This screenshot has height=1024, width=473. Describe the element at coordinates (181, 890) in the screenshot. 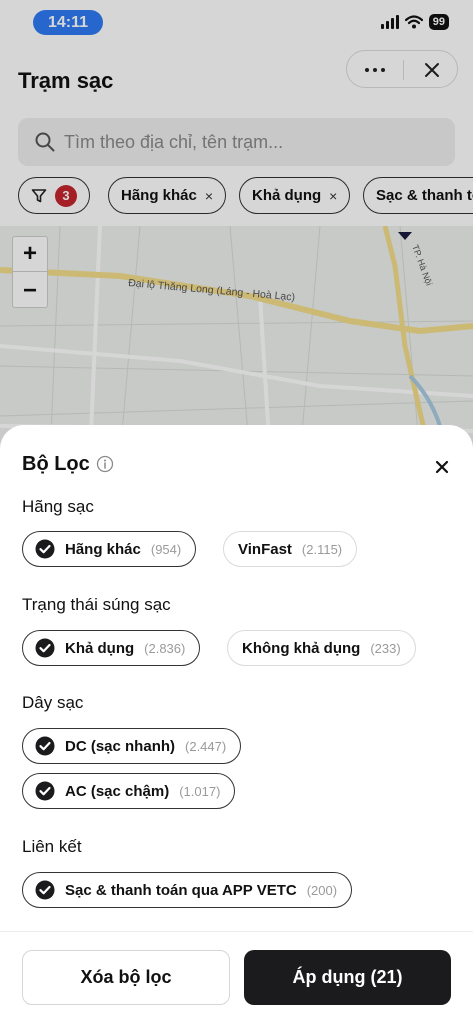

I see `option-label: Sạc & thanh toán qua APP VETC` at that location.